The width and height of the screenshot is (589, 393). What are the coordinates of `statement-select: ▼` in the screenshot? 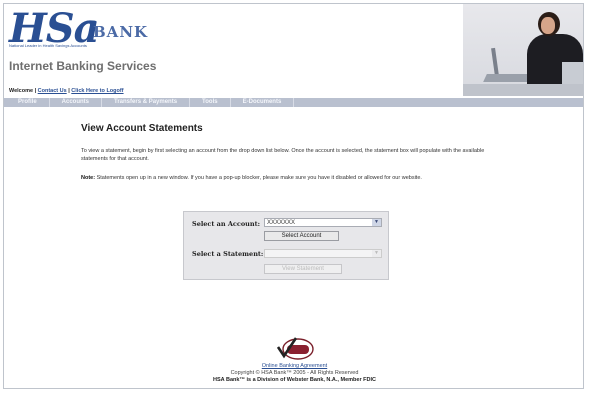 It's located at (323, 253).